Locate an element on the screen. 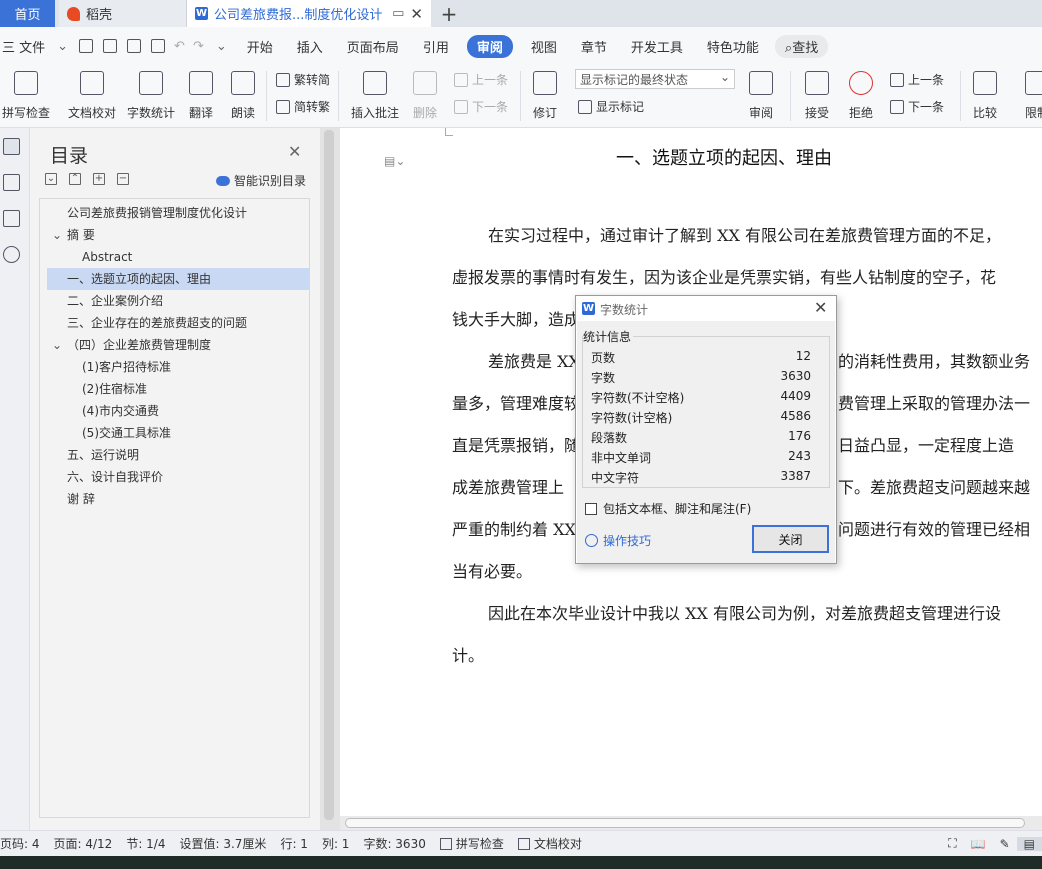 The image size is (1042, 869). dialog-close-icon: ✕ is located at coordinates (820, 307).